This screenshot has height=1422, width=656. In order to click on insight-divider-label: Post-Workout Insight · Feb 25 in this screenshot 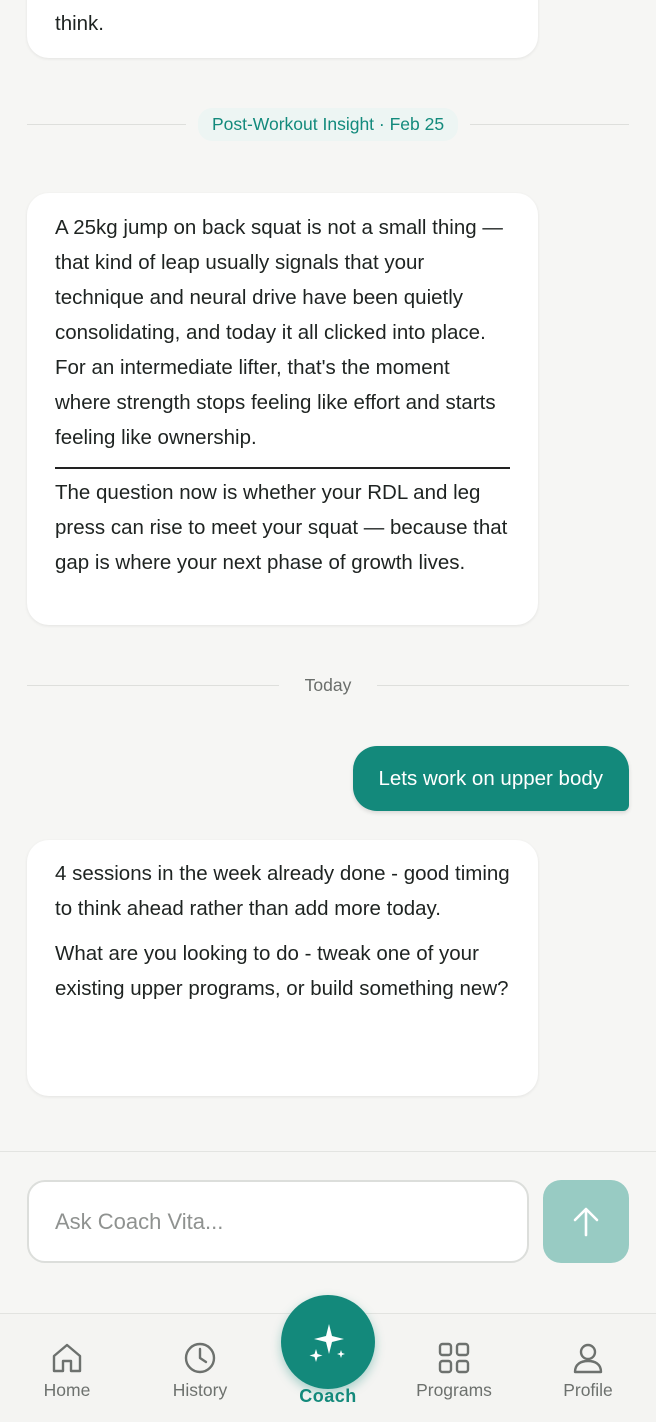, I will do `click(328, 124)`.